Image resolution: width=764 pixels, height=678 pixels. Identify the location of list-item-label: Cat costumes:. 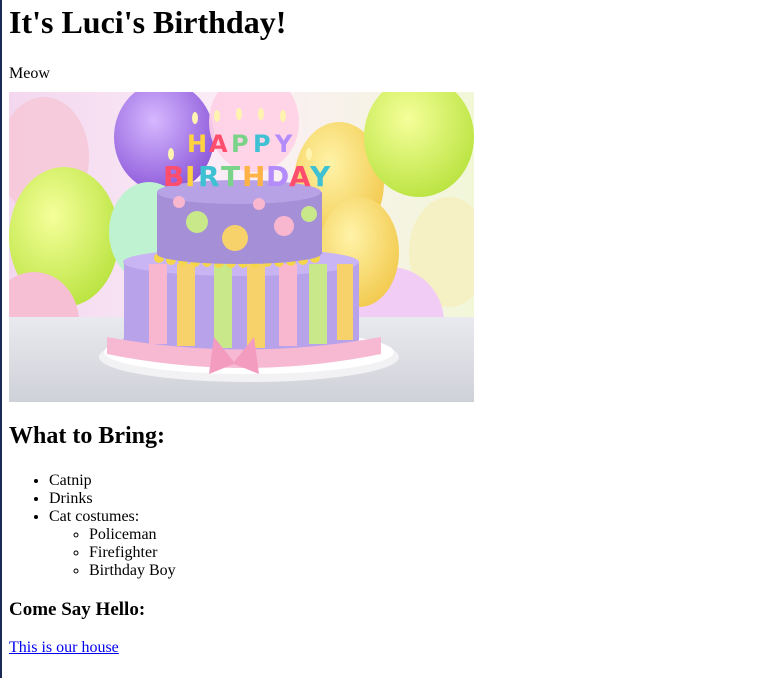
(94, 516).